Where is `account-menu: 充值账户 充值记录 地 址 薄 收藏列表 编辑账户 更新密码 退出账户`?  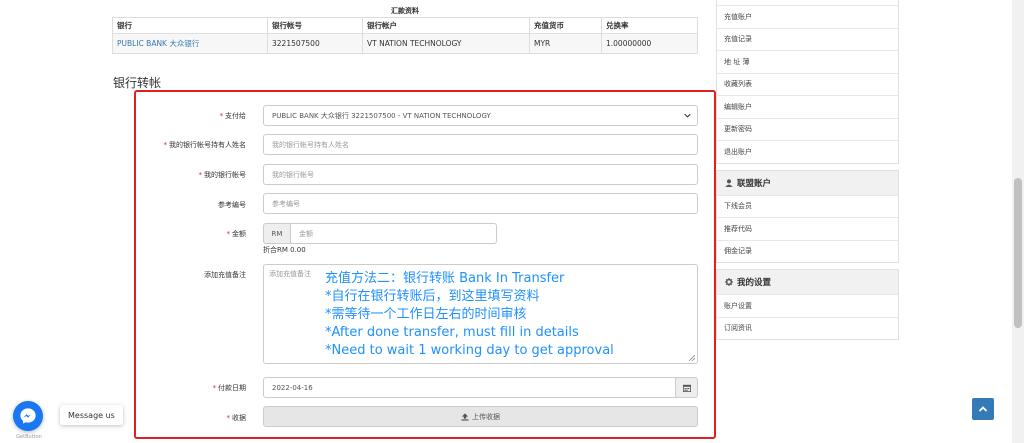
account-menu: 充值账户 充值记录 地 址 薄 收藏列表 编辑账户 更新密码 退出账户 is located at coordinates (807, 82).